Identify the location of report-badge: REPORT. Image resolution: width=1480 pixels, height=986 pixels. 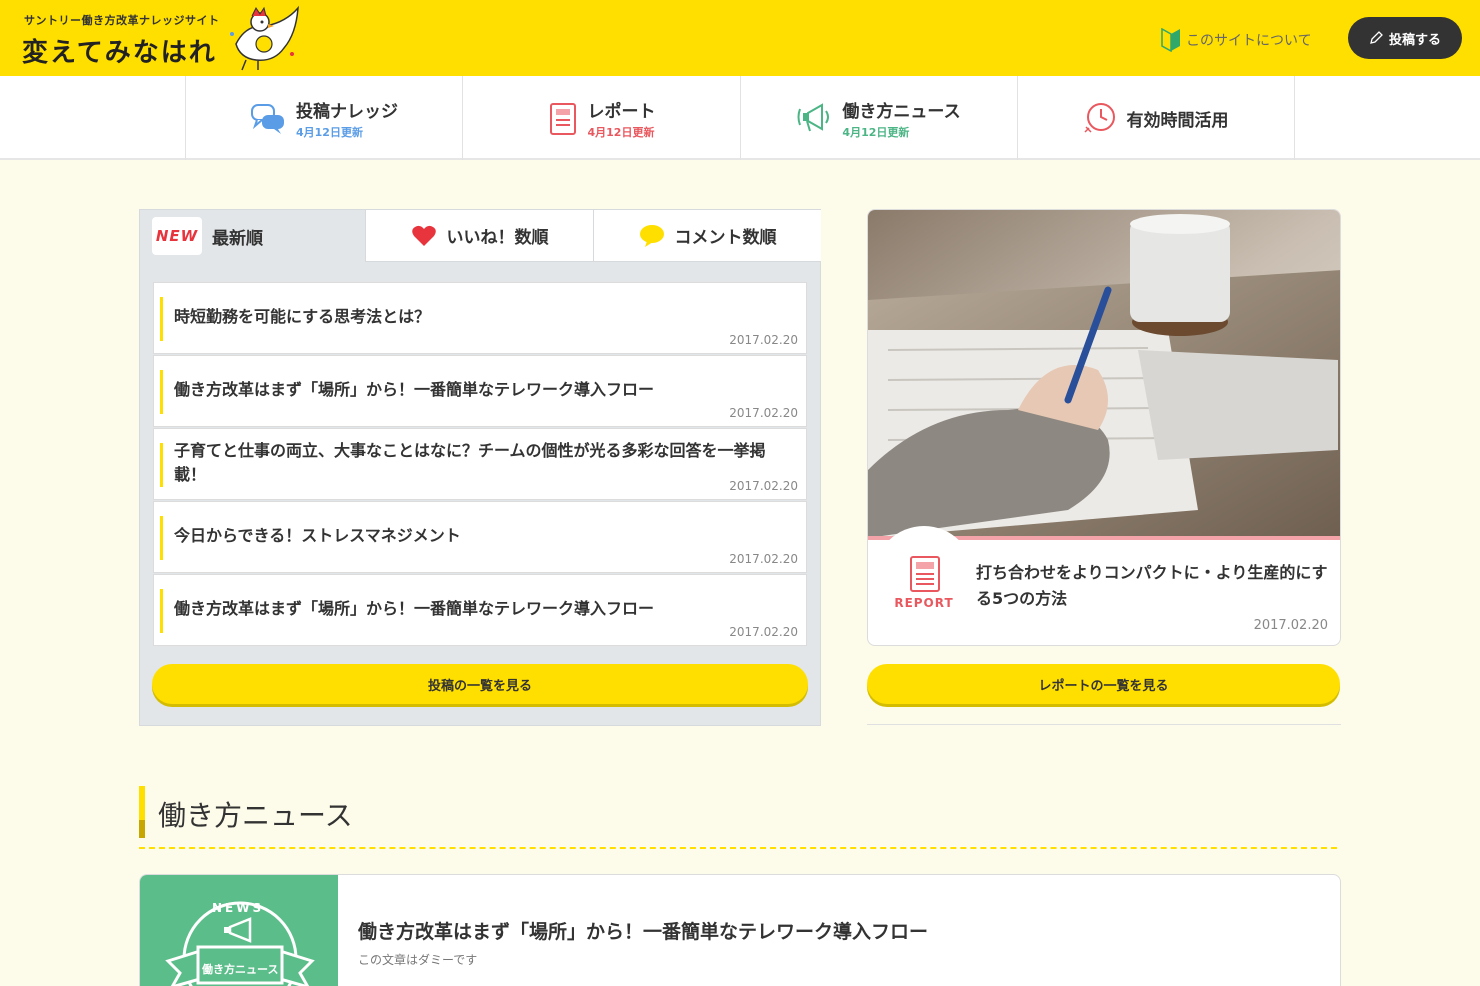
(924, 576).